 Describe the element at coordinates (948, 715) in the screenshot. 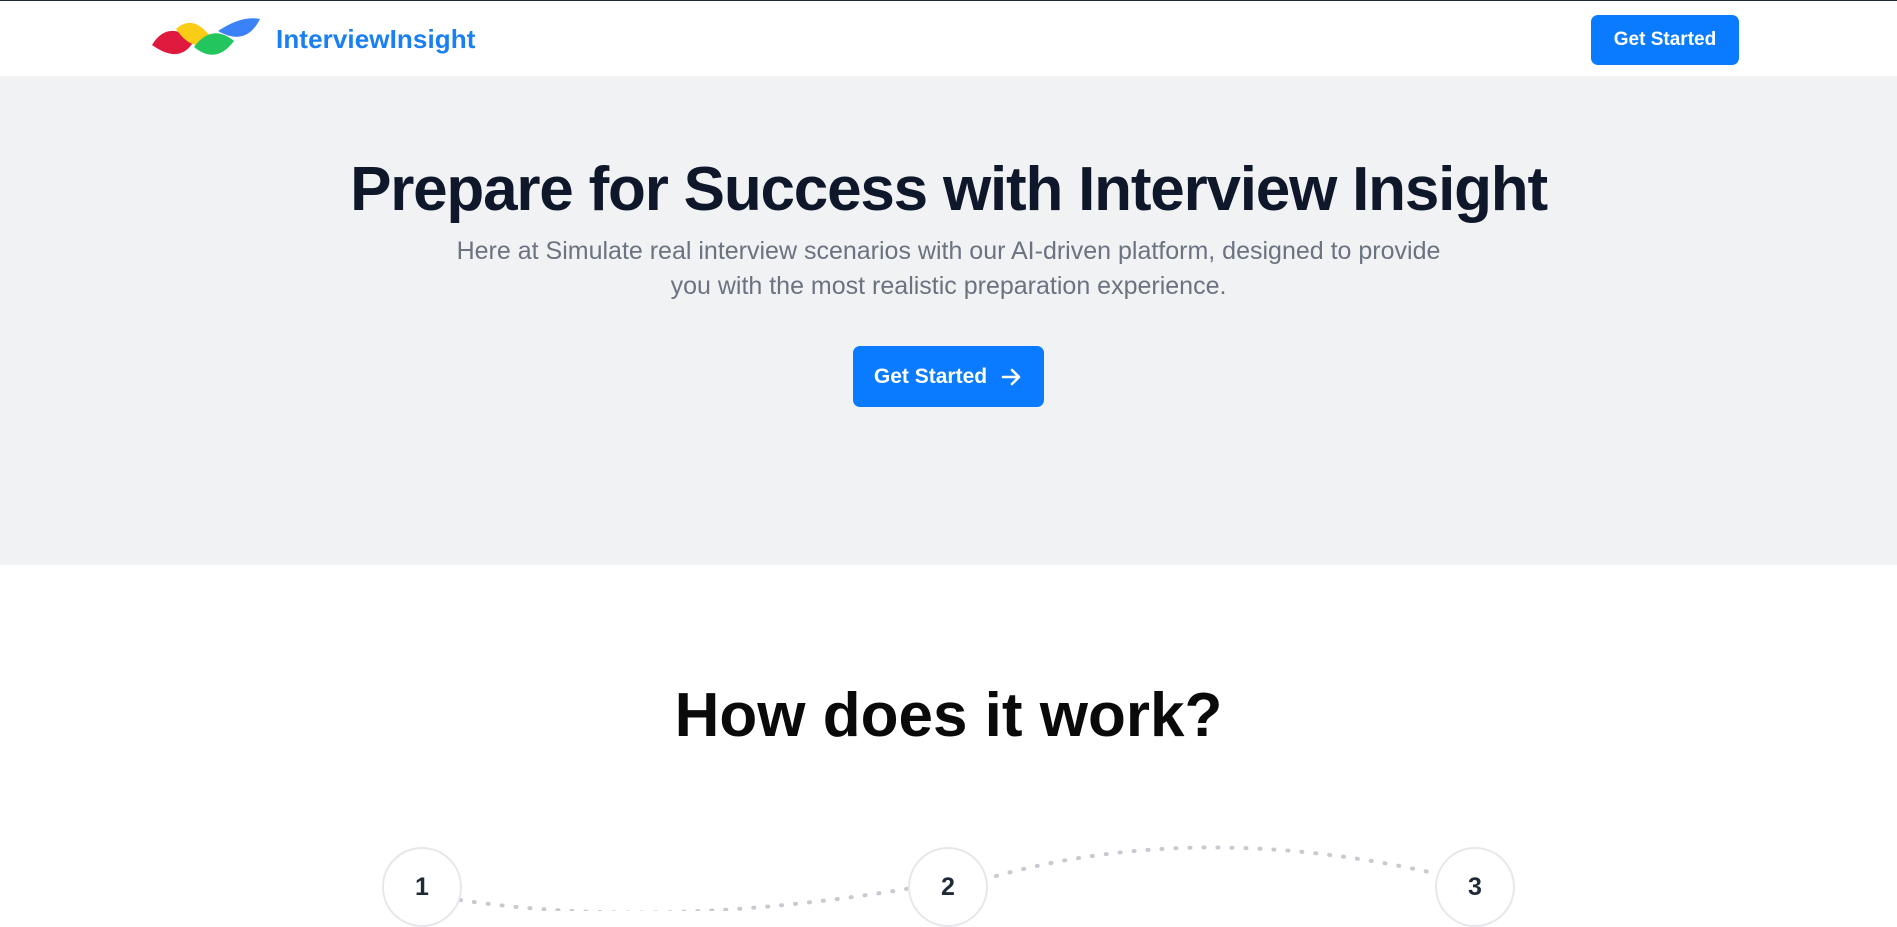

I see `how-it-works-title: How does it work?` at that location.